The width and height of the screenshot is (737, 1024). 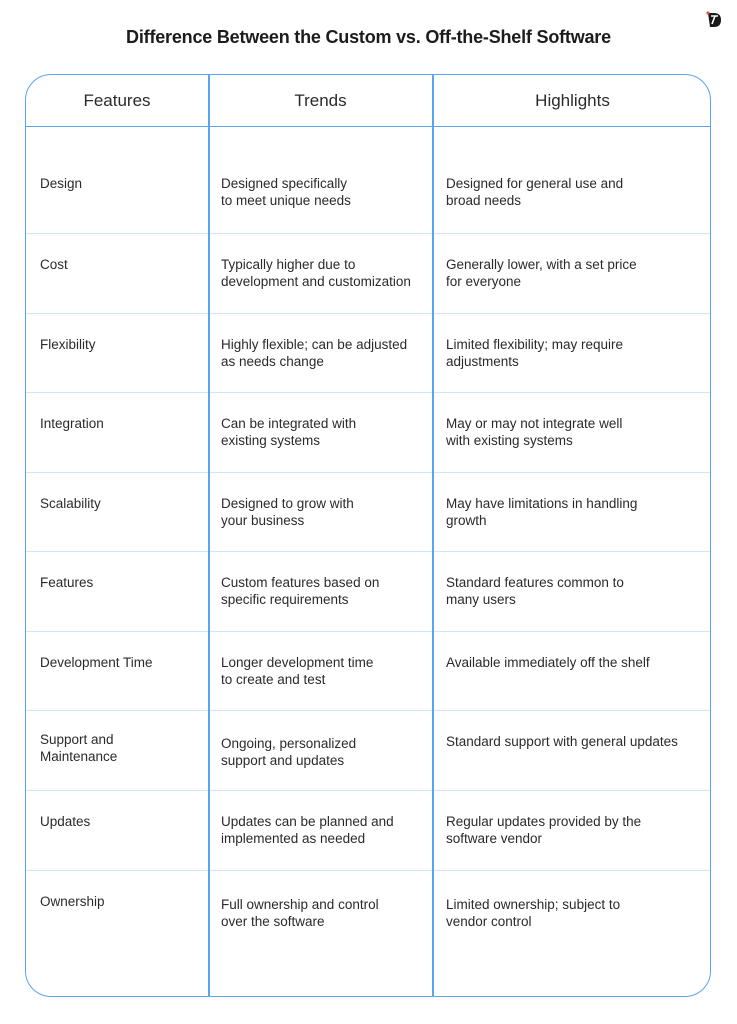 What do you see at coordinates (316, 281) in the screenshot?
I see `cell-line: development and customization` at bounding box center [316, 281].